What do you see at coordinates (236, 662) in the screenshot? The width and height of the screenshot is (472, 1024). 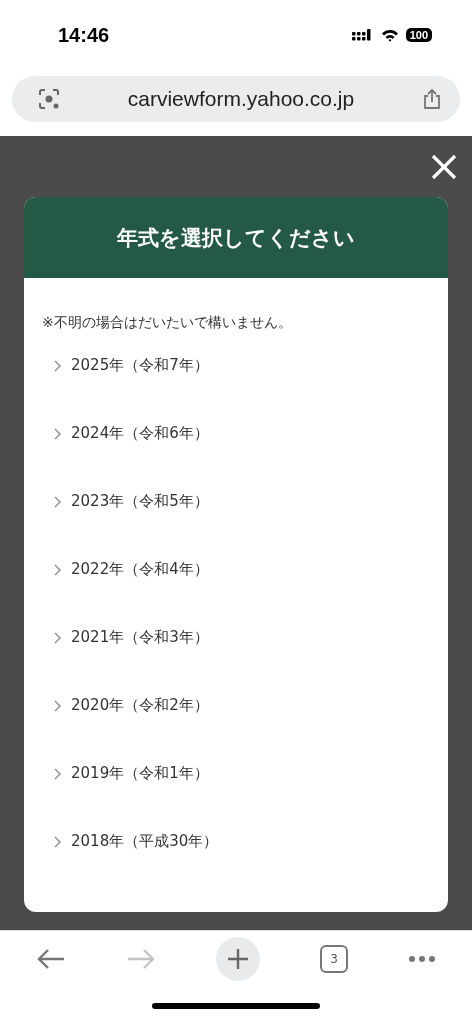 I see `year-option: 2021年（令和3年）` at bounding box center [236, 662].